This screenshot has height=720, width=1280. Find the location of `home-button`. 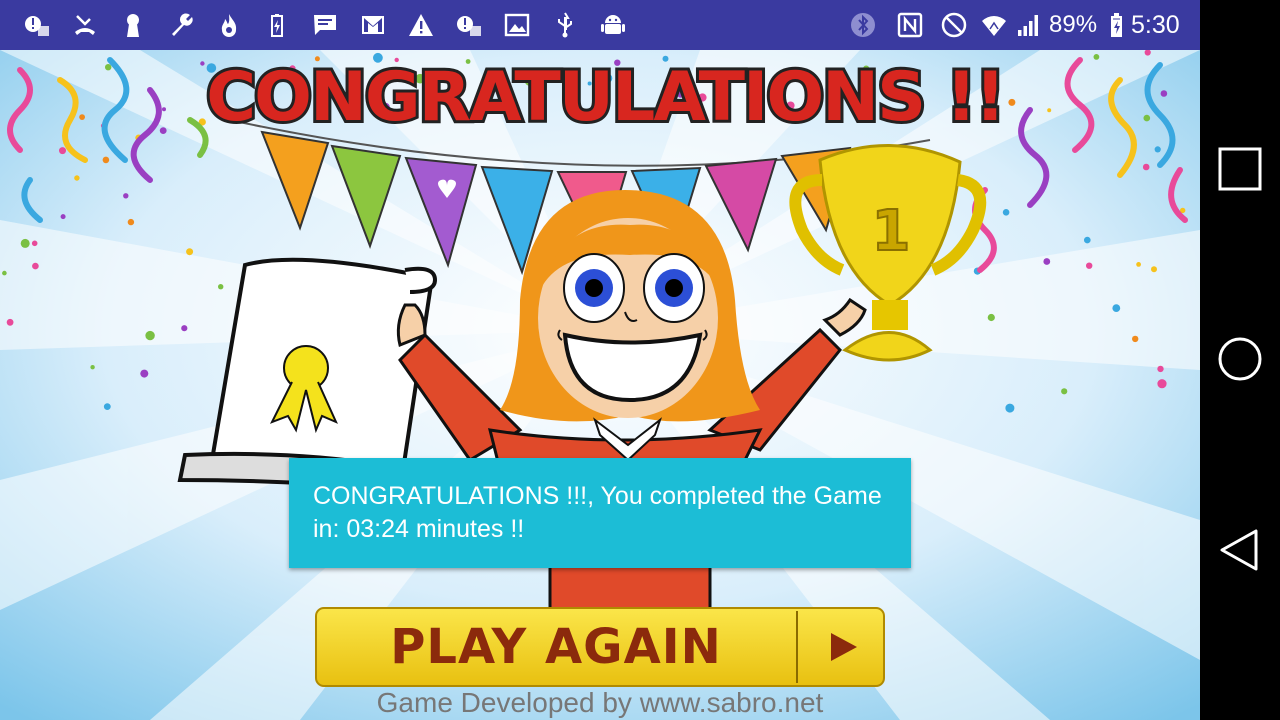

home-button is located at coordinates (1240, 359).